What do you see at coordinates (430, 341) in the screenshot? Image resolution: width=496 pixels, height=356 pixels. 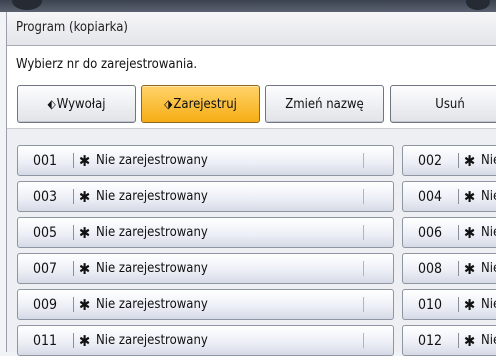 I see `program-number: 012` at bounding box center [430, 341].